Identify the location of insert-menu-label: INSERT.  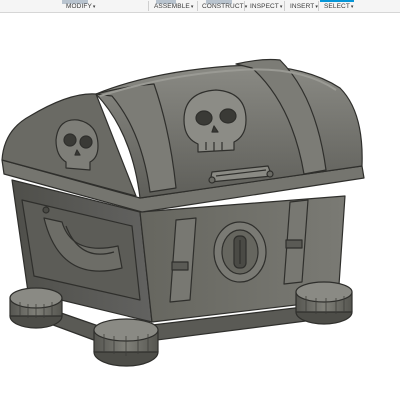
(302, 6).